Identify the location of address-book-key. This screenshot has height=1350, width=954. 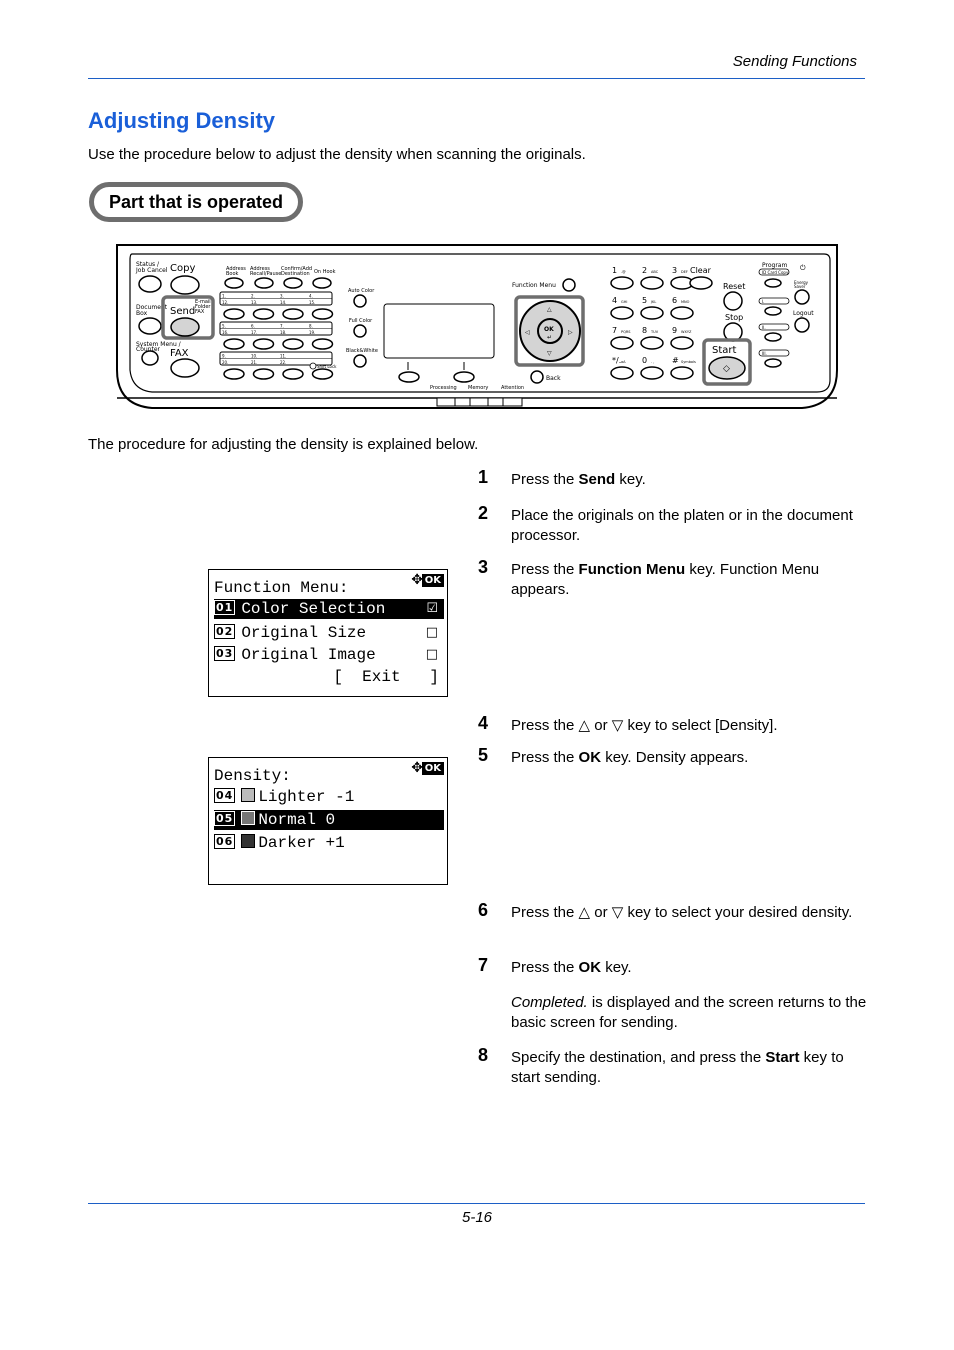
(234, 283).